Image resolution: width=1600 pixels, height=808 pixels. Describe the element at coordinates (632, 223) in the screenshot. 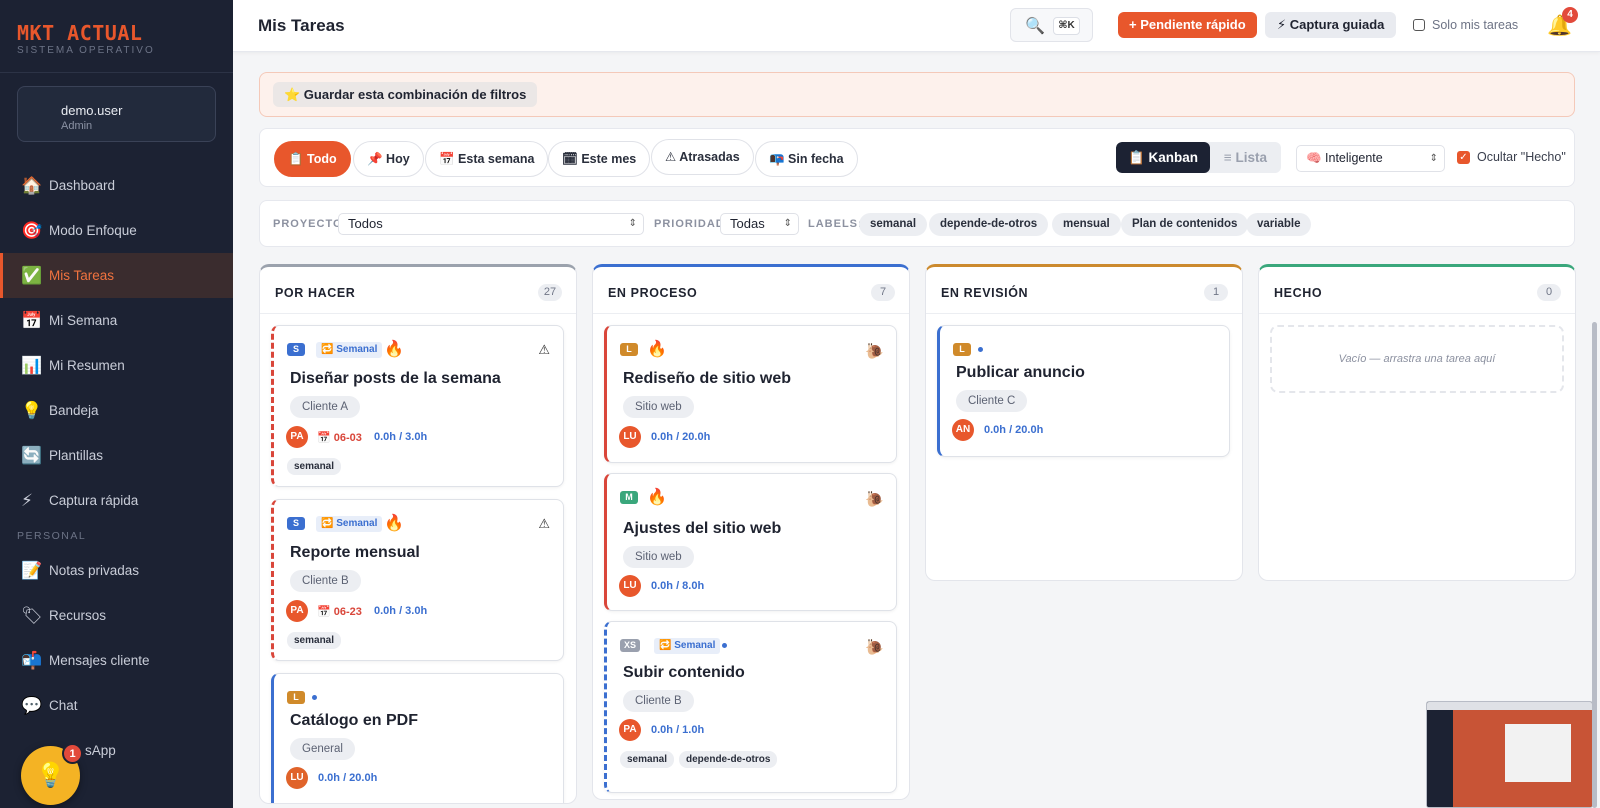

I see `chevron-updown-icon: ⇕` at that location.